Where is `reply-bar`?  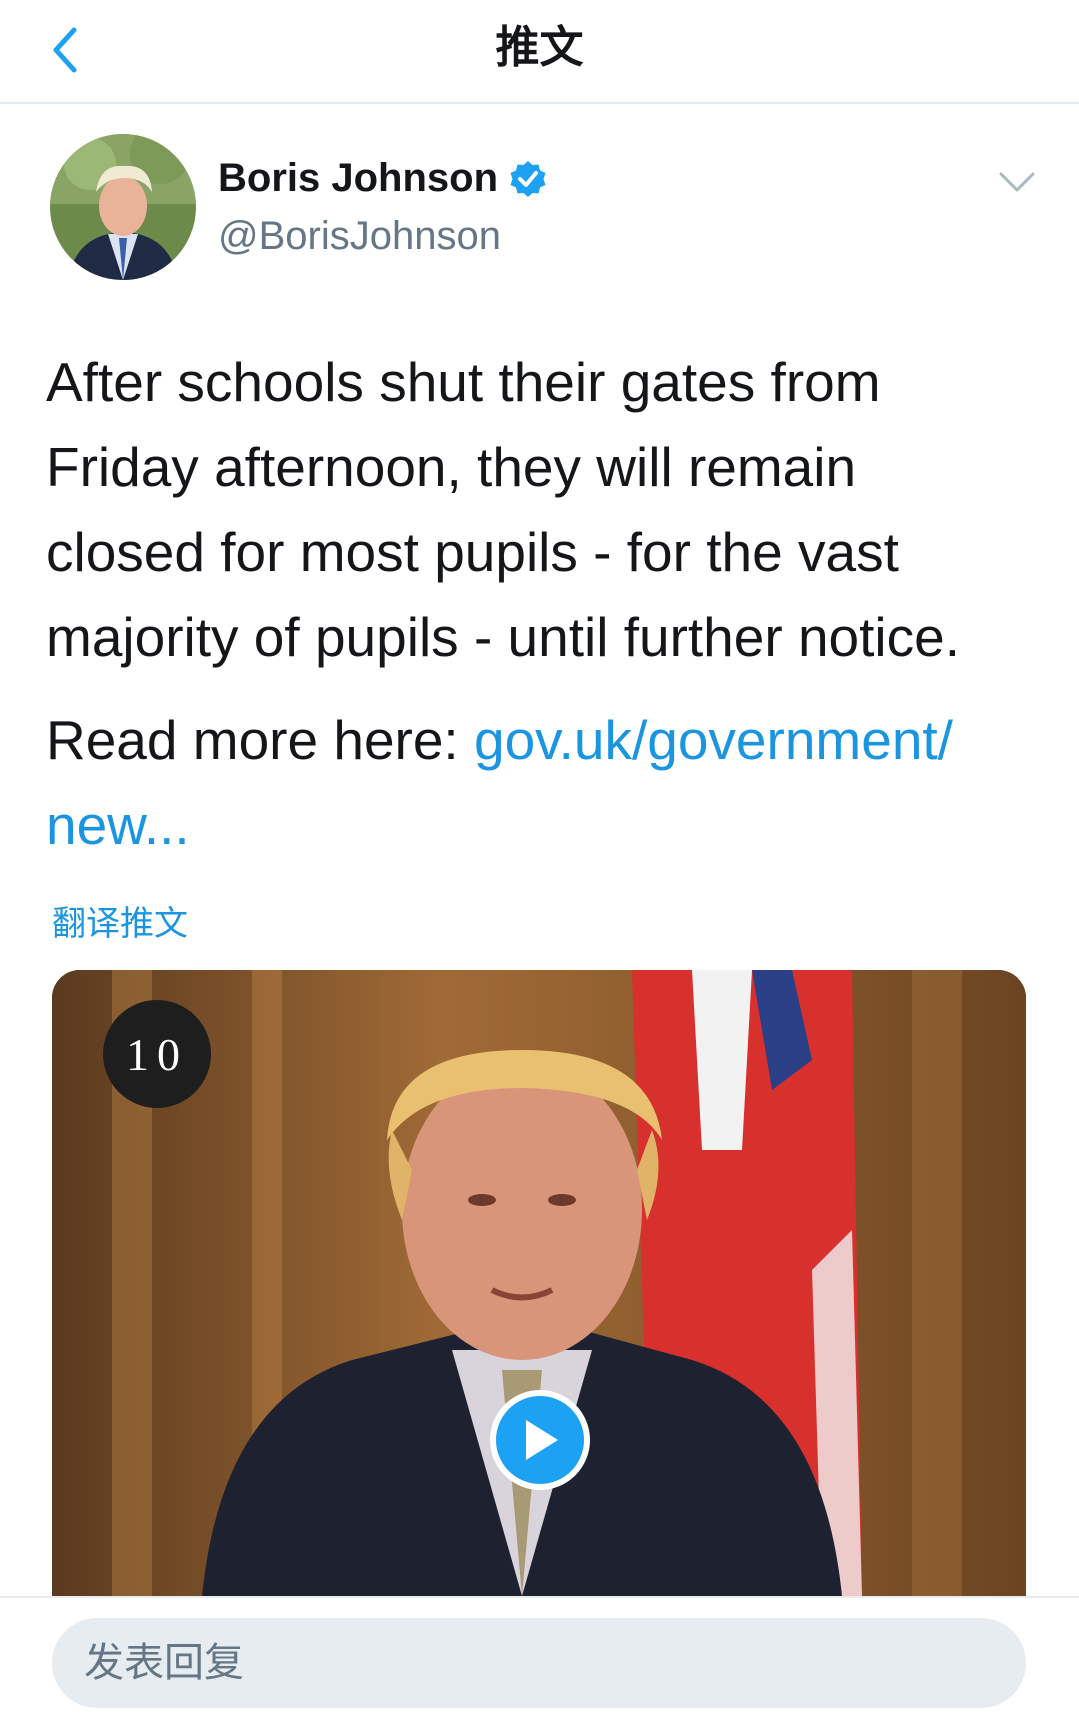 reply-bar is located at coordinates (539, 1661).